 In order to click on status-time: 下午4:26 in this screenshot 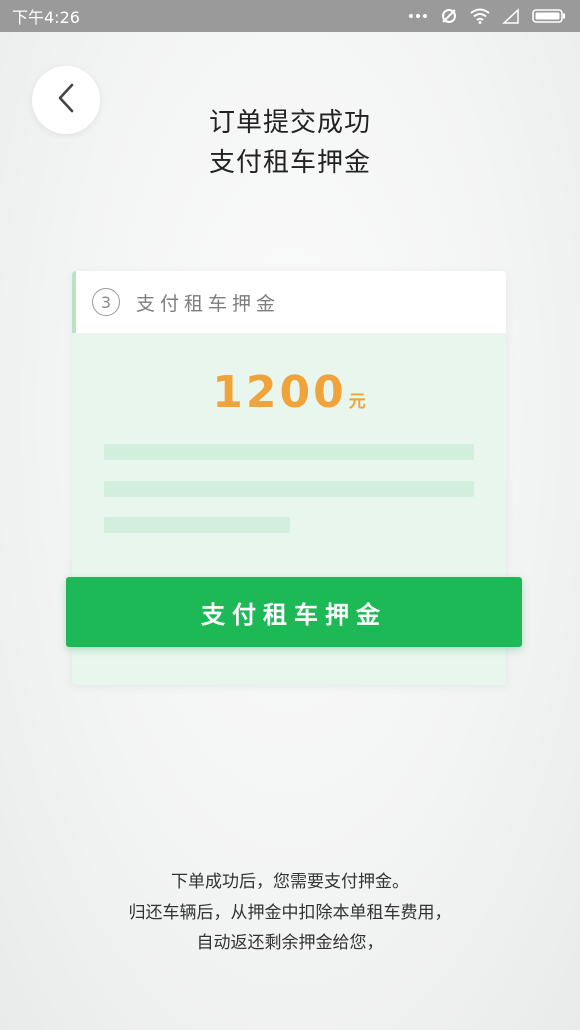, I will do `click(46, 17)`.